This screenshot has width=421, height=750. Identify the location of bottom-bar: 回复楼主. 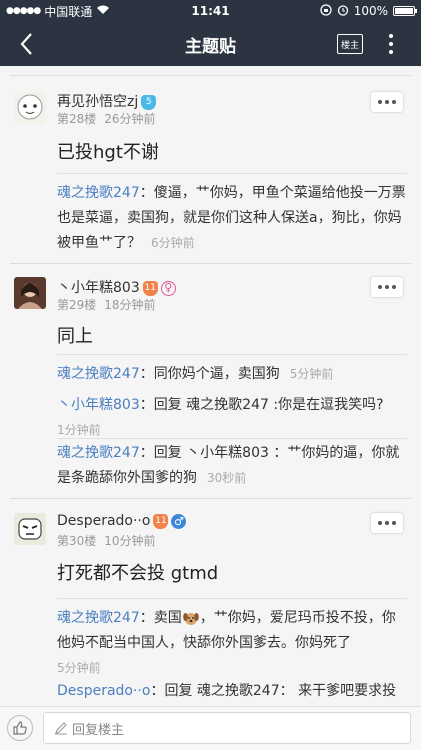
(210, 728).